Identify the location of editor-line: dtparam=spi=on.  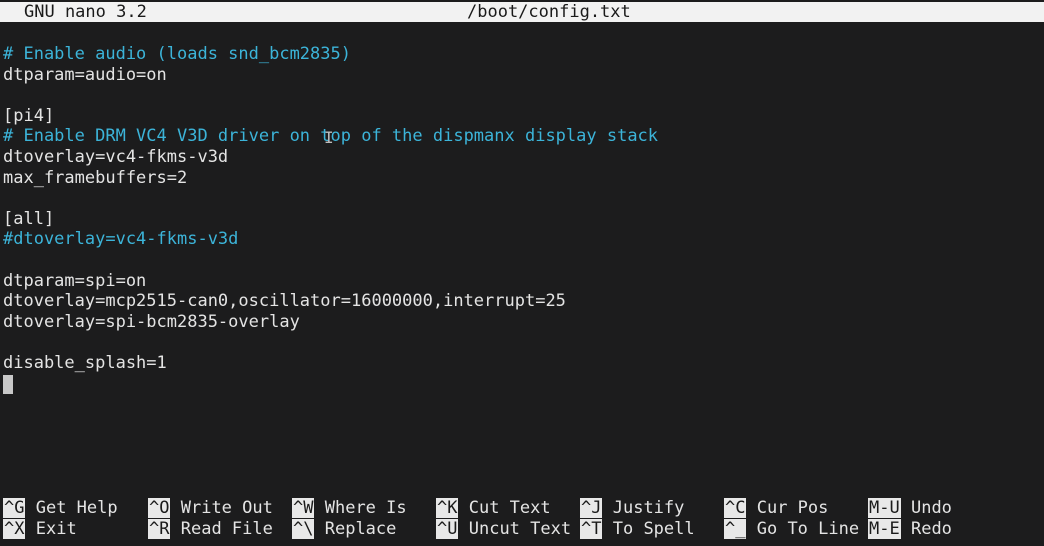
(75, 280).